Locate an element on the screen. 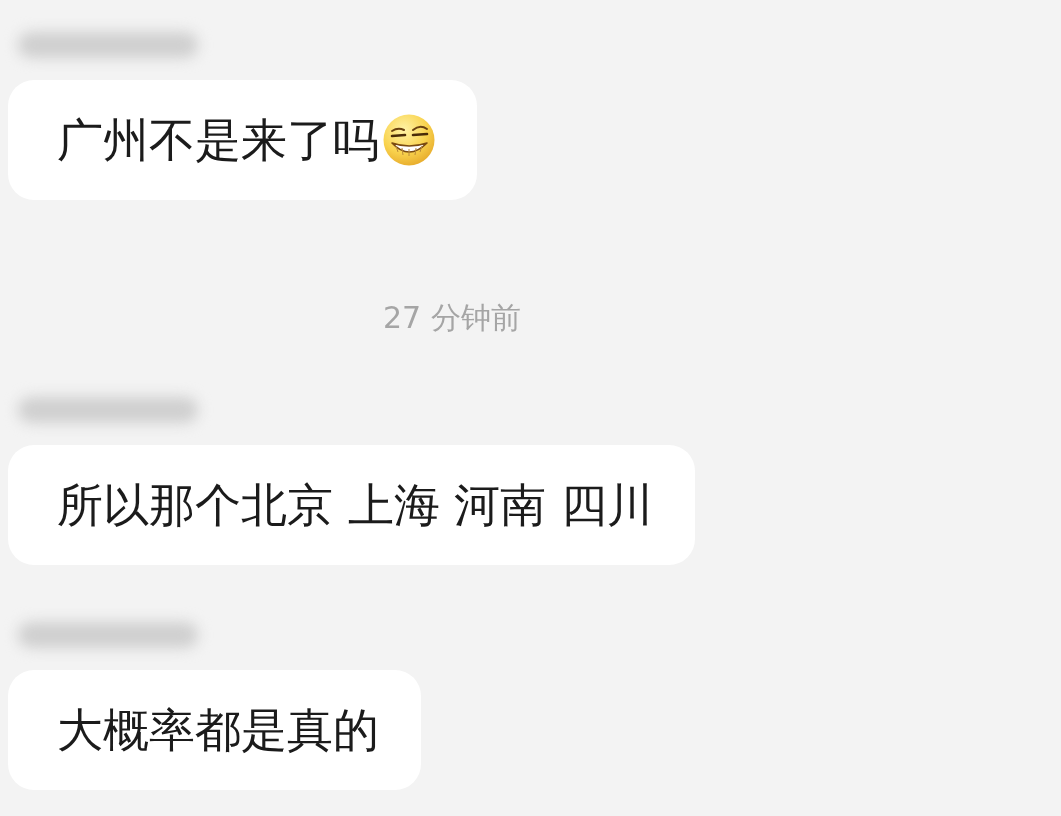 This screenshot has height=816, width=1061. message-text: 所以那个北京 上海 河南 四川 is located at coordinates (355, 505).